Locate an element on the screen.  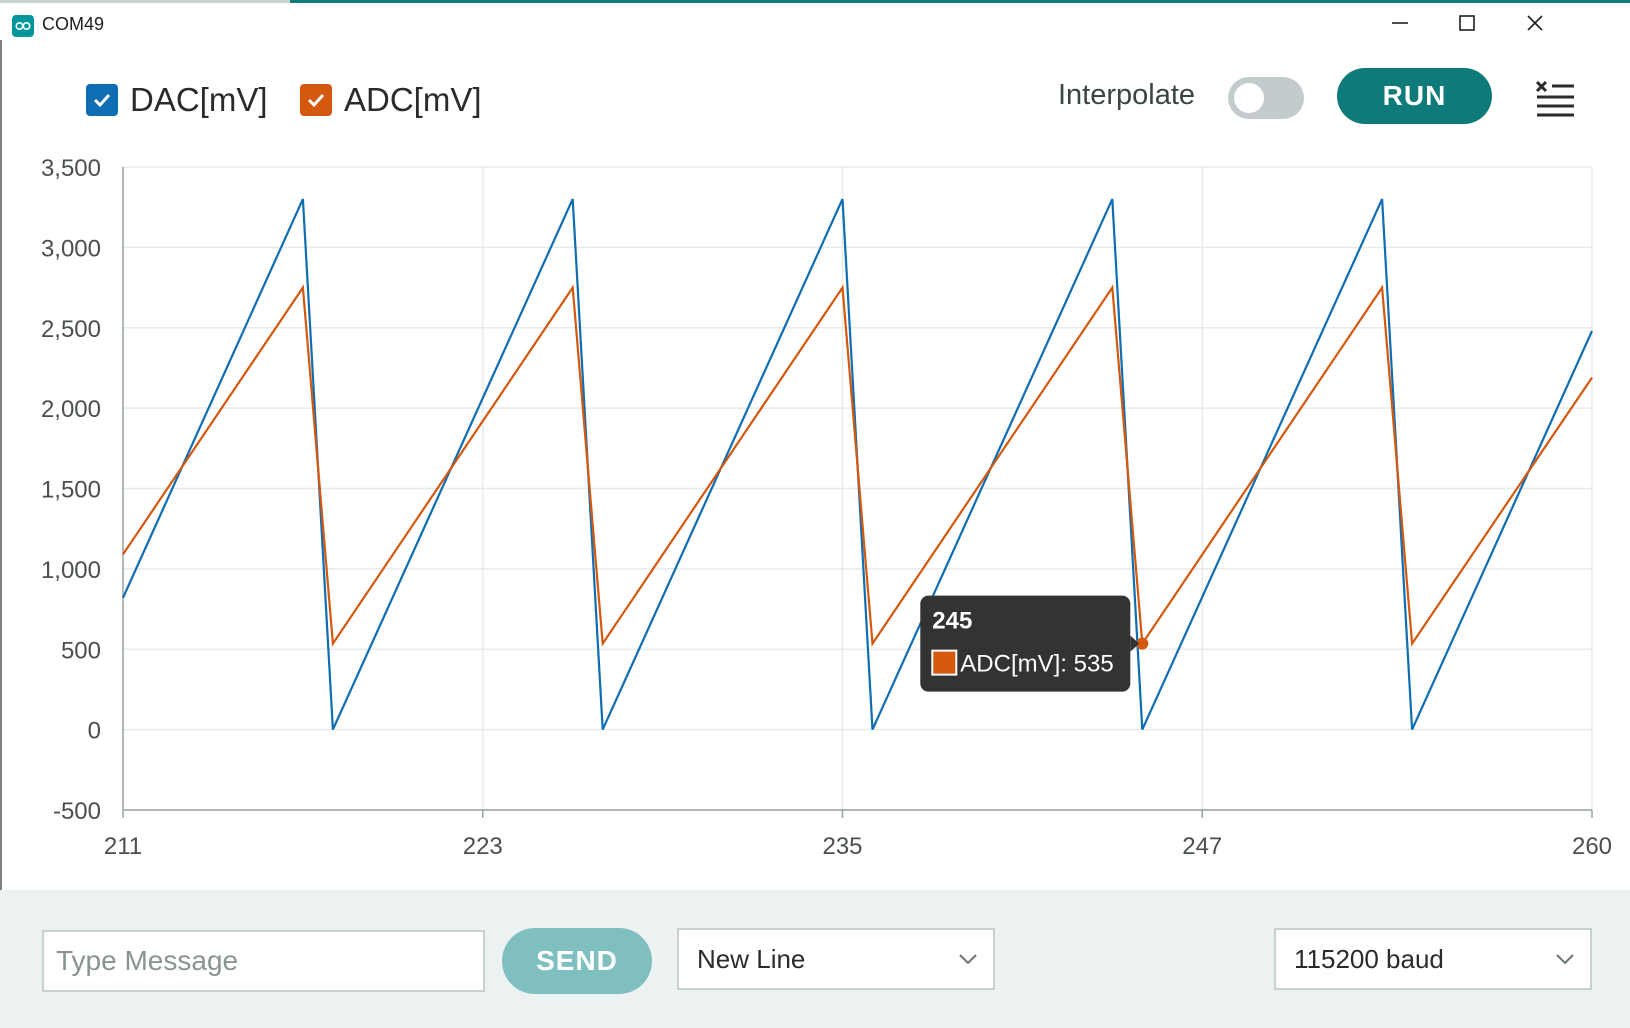
interpolate-label: Interpolate is located at coordinates (1127, 95).